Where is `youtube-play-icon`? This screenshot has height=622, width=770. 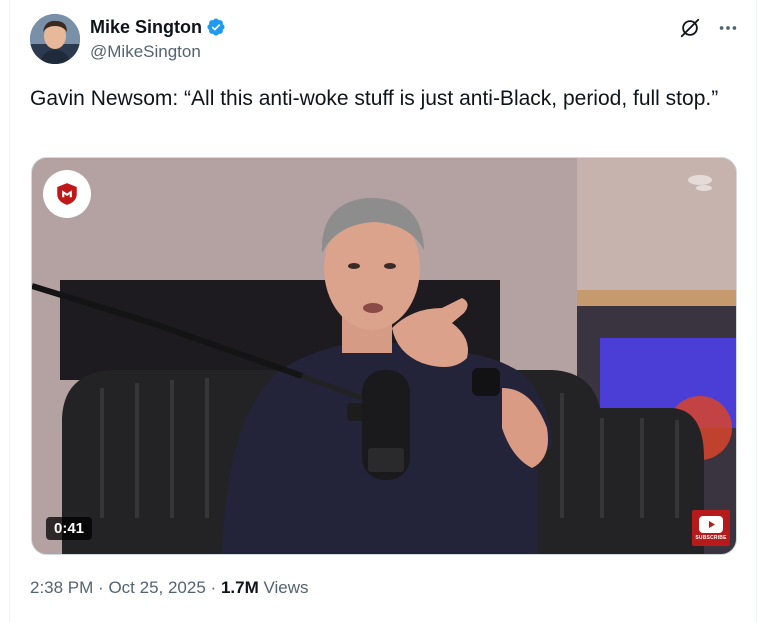 youtube-play-icon is located at coordinates (711, 524).